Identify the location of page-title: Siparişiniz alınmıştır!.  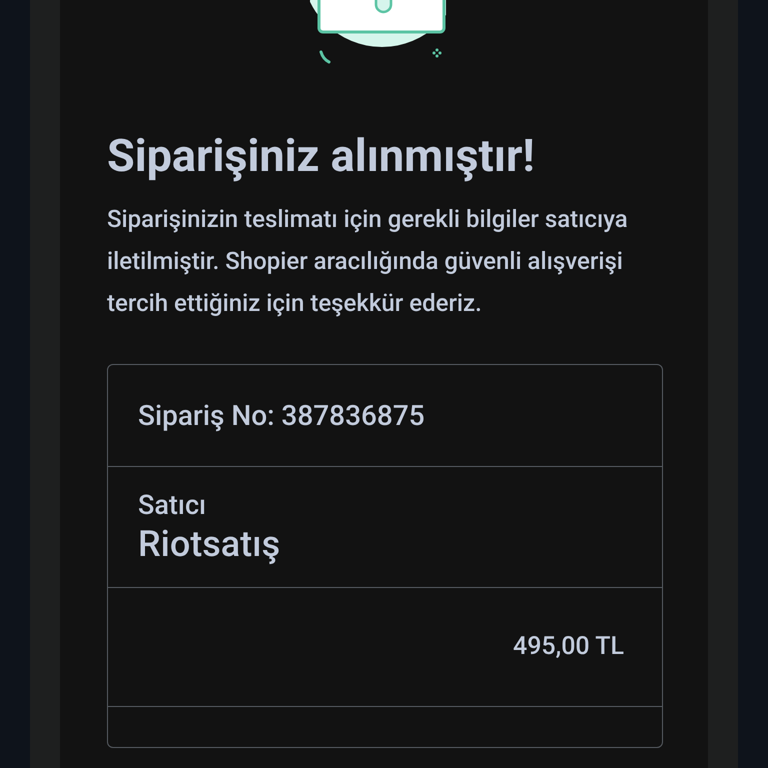
(321, 156).